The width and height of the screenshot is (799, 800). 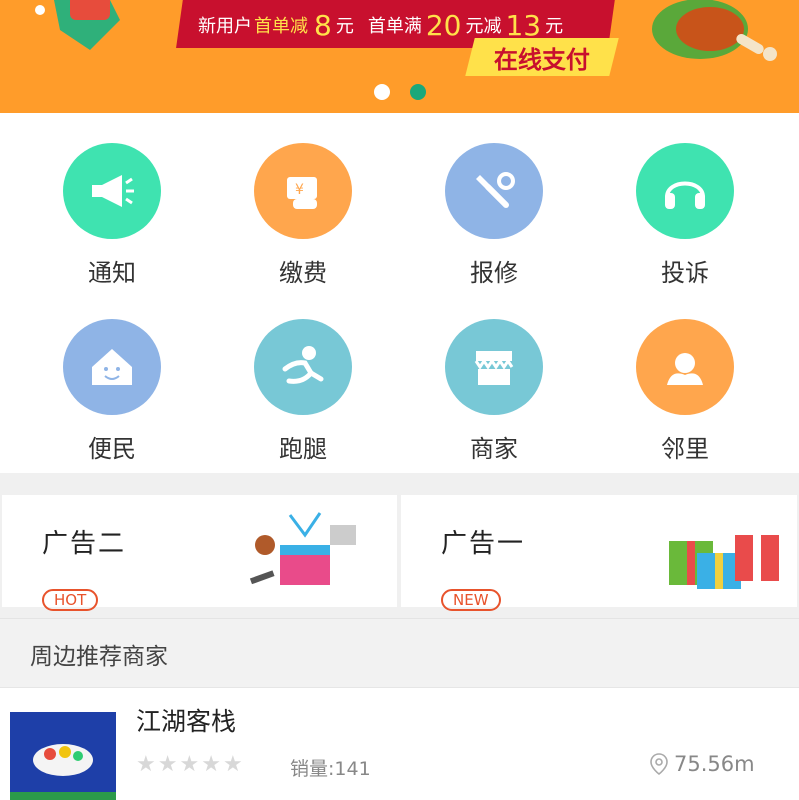 I want to click on online-pay-tag: 在线支付, so click(x=542, y=57).